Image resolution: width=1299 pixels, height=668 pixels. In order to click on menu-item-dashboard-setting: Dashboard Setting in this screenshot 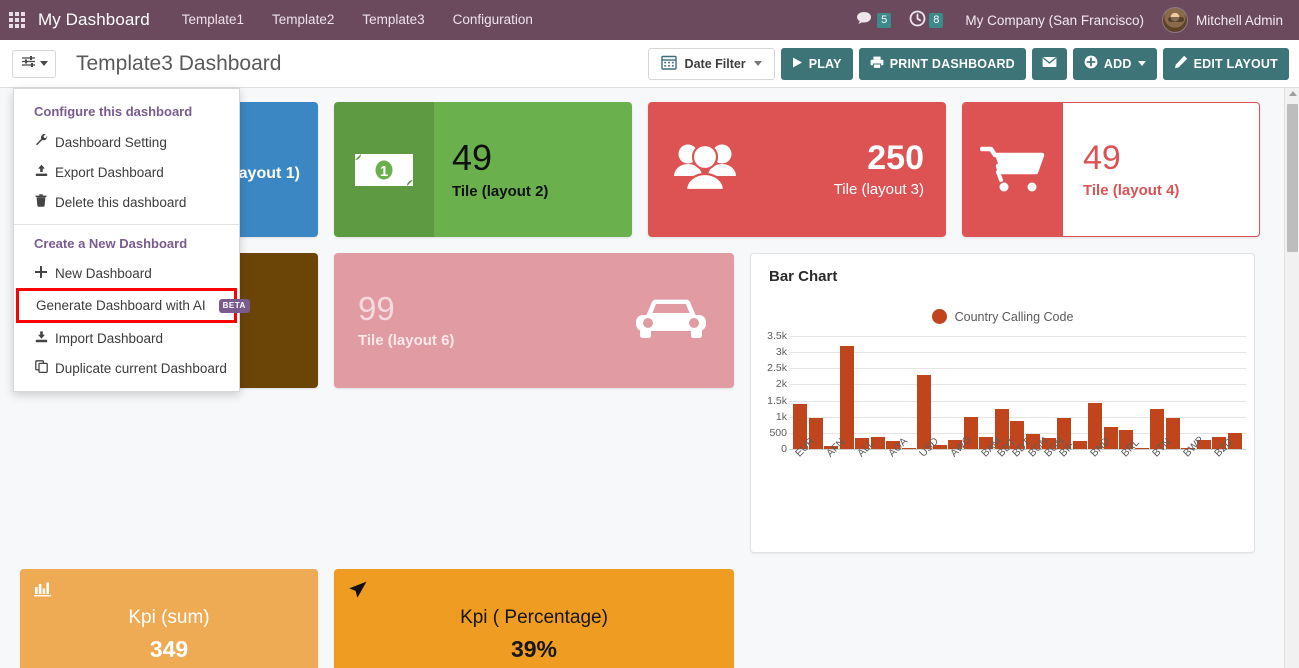, I will do `click(126, 142)`.